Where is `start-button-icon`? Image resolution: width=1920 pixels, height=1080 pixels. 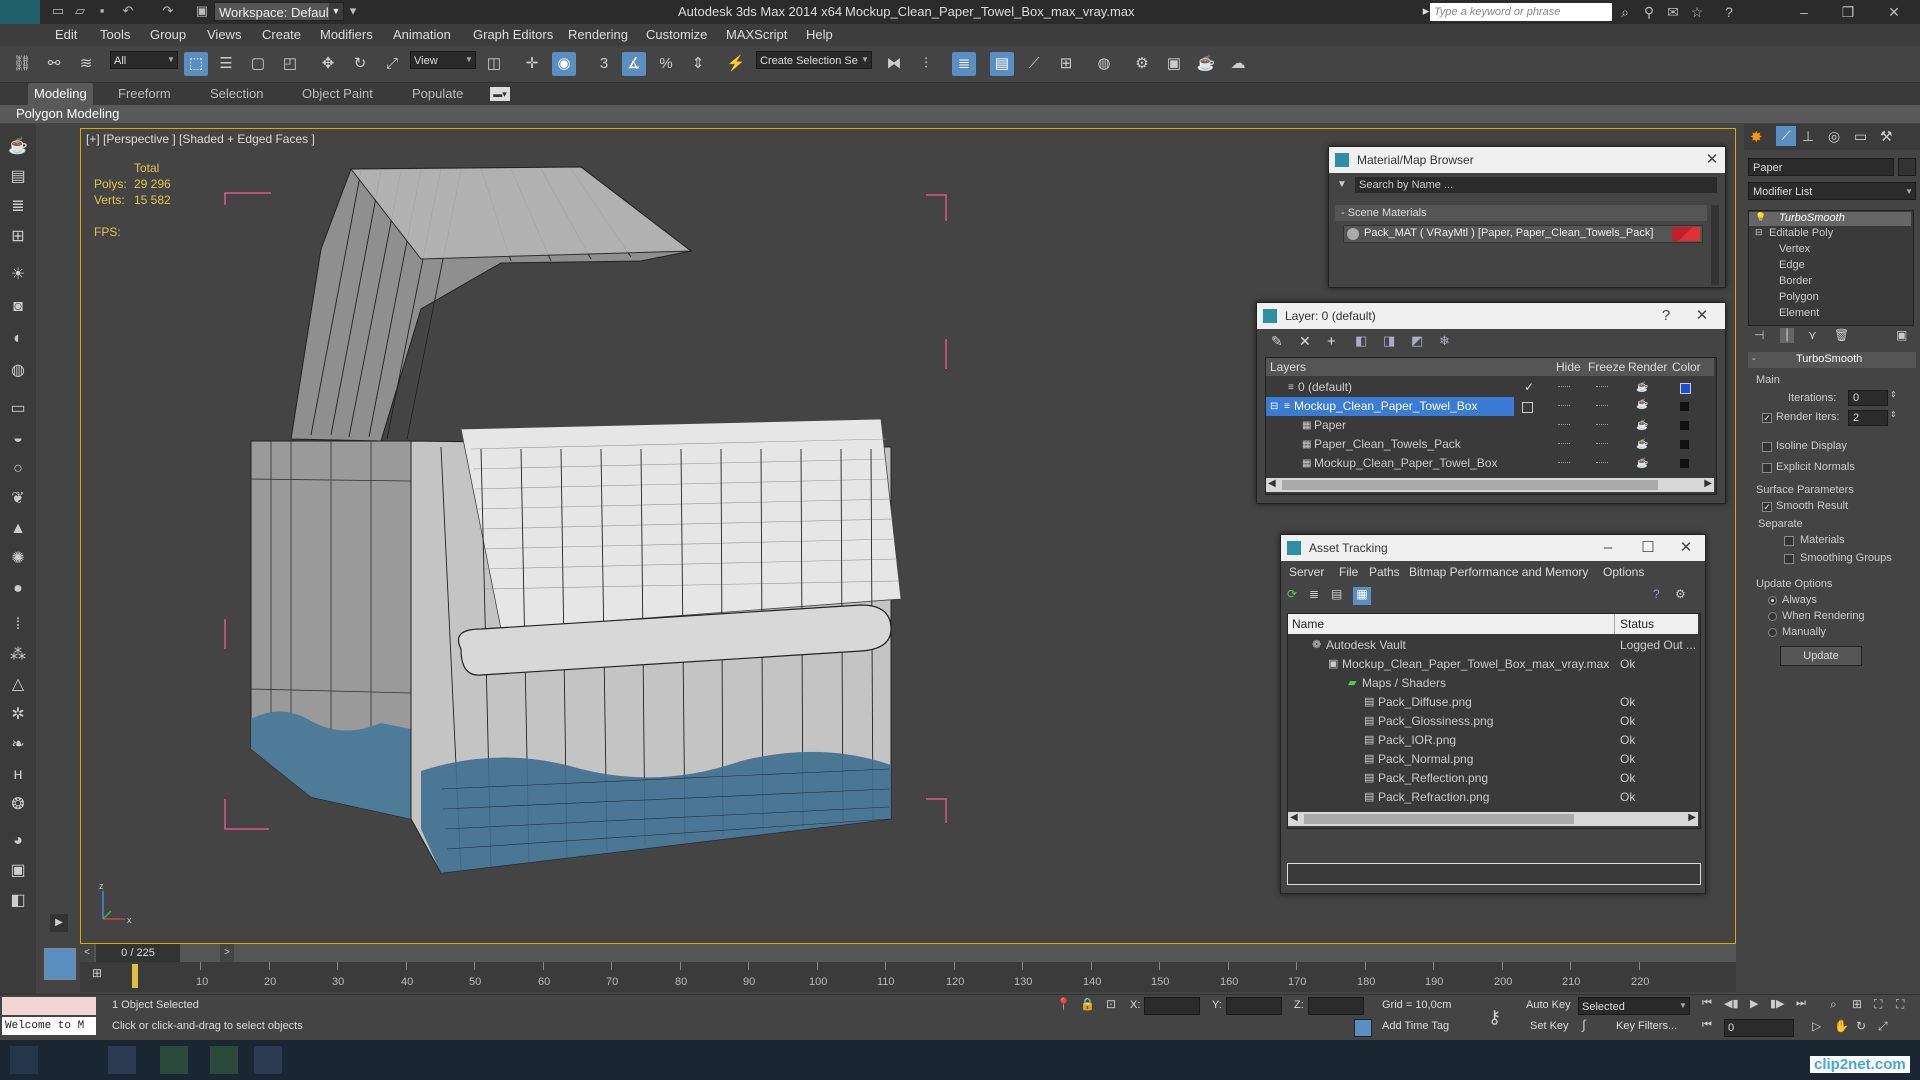
start-button-icon is located at coordinates (24, 1060).